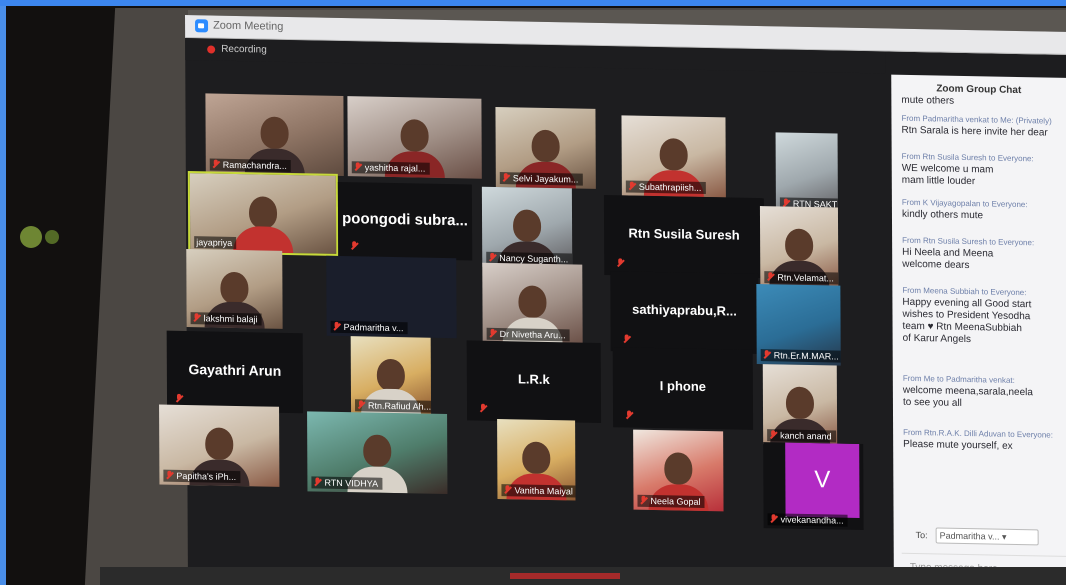  Describe the element at coordinates (202, 26) in the screenshot. I see `zoom-app-icon` at that location.